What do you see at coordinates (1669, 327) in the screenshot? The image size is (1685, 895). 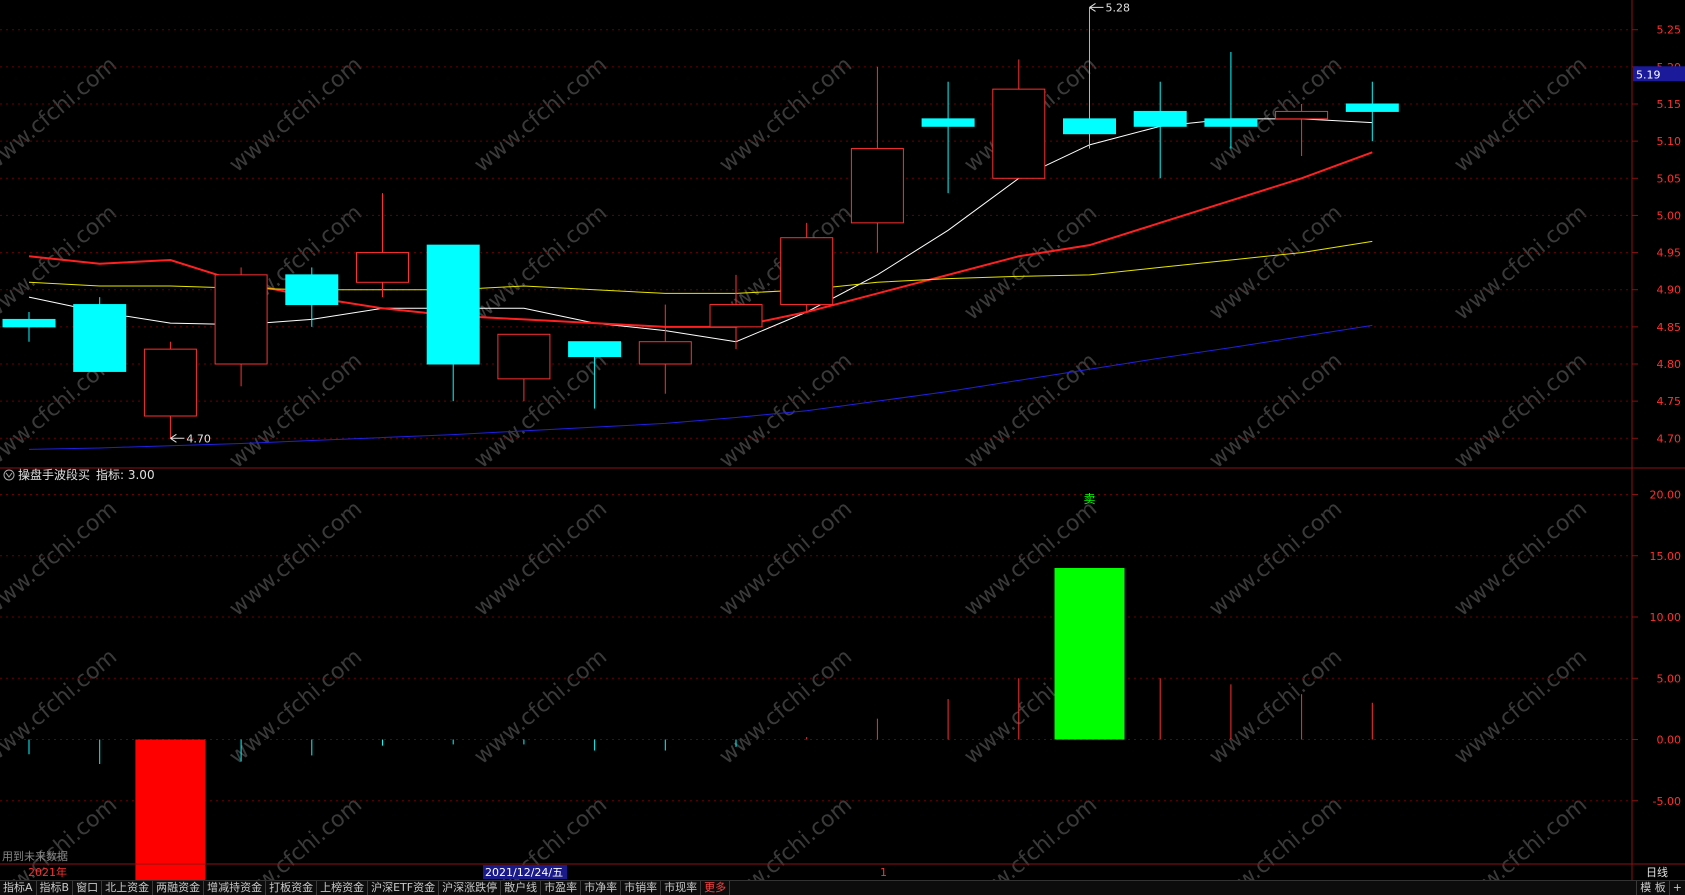 I see `price-tick-label: 4.85` at bounding box center [1669, 327].